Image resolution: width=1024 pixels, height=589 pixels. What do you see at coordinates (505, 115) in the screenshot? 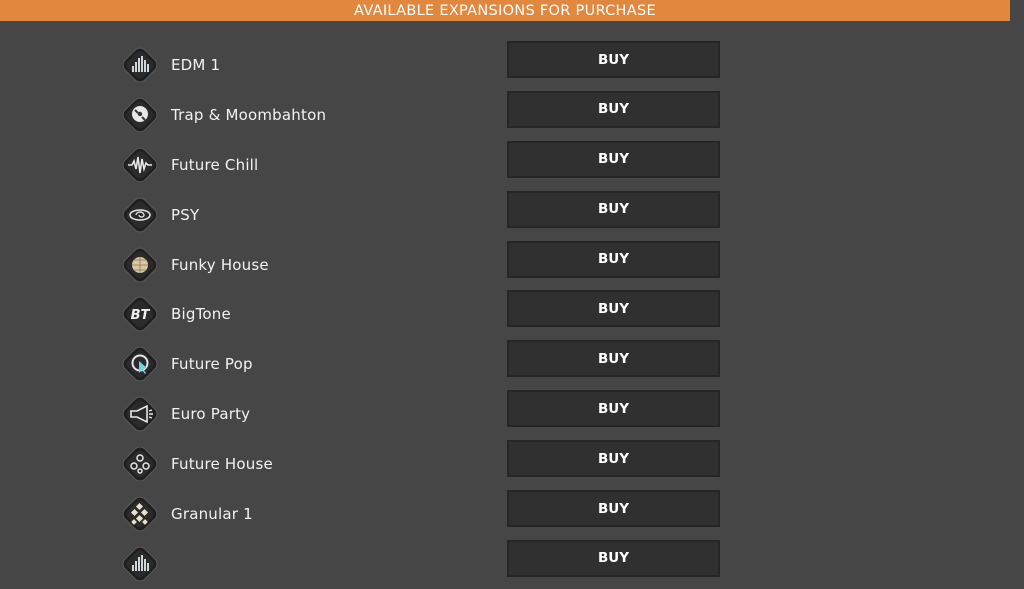
I see `list-item: Trap & Moombahton BUY` at bounding box center [505, 115].